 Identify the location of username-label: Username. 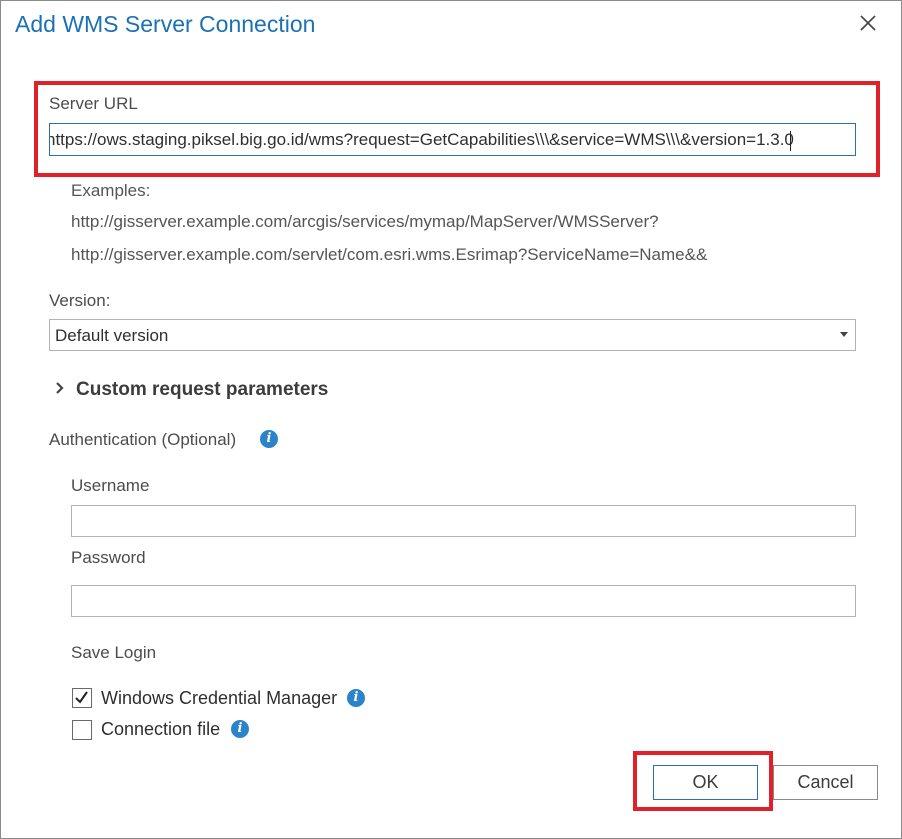
(110, 485).